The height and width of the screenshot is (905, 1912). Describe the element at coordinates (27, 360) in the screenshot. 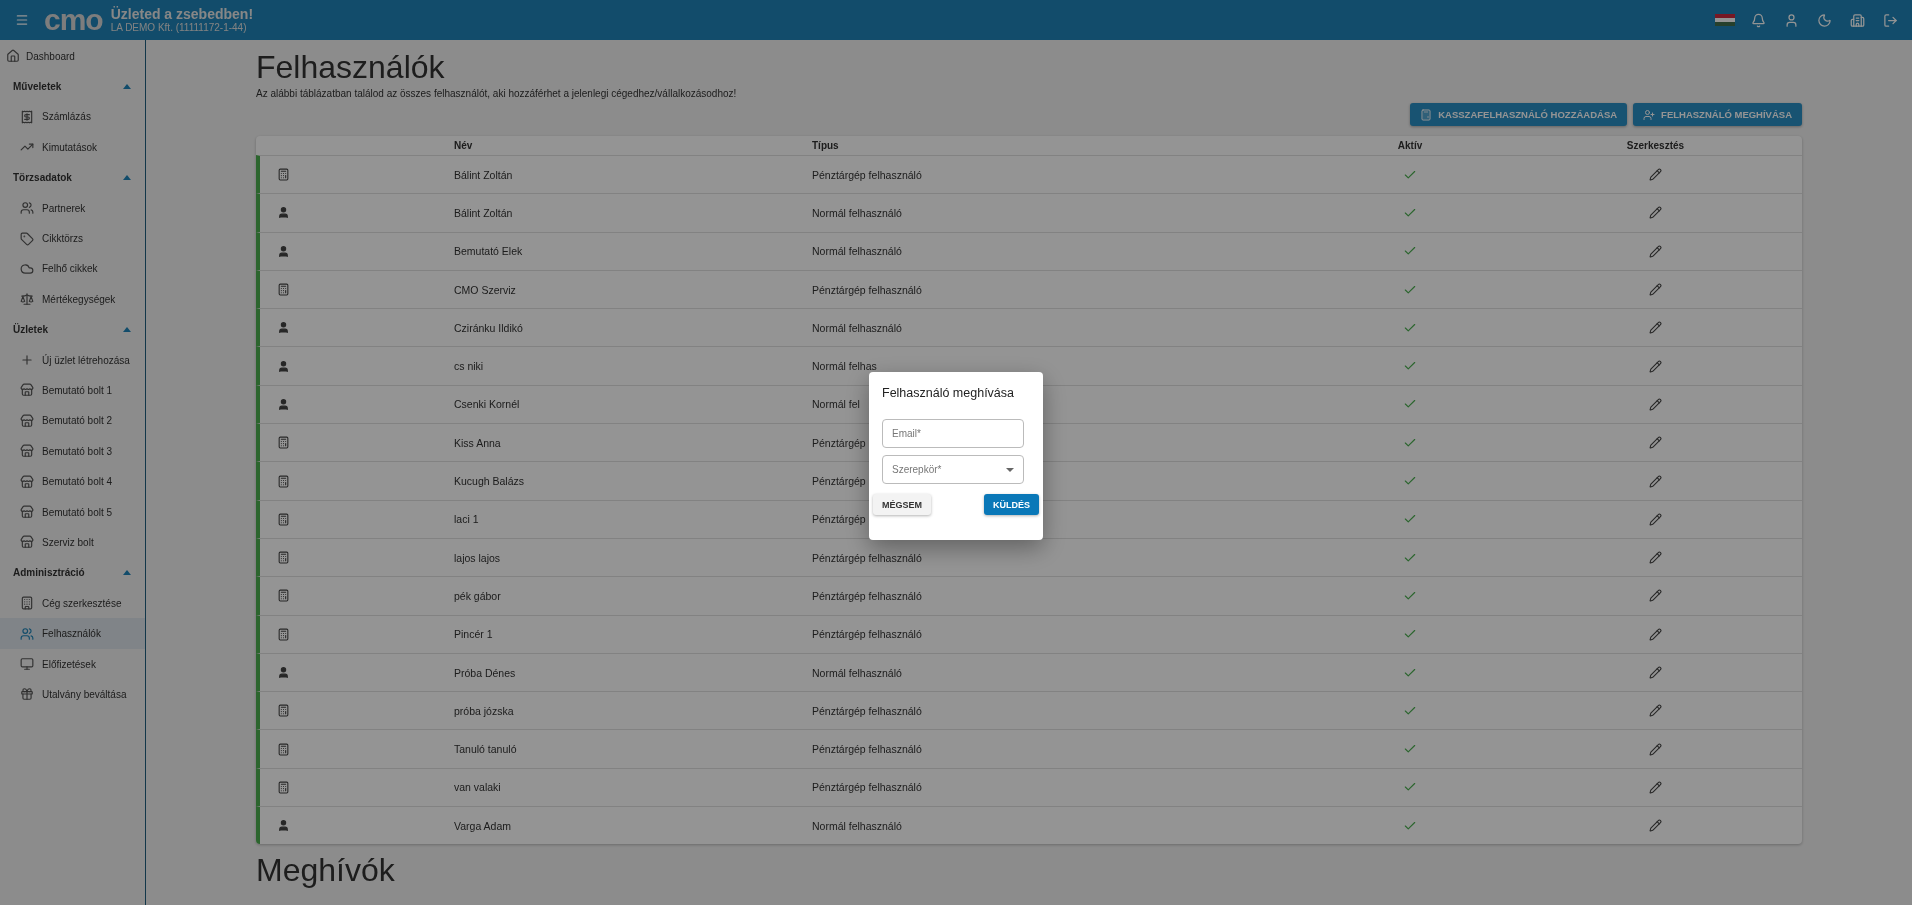

I see `plus-icon` at that location.